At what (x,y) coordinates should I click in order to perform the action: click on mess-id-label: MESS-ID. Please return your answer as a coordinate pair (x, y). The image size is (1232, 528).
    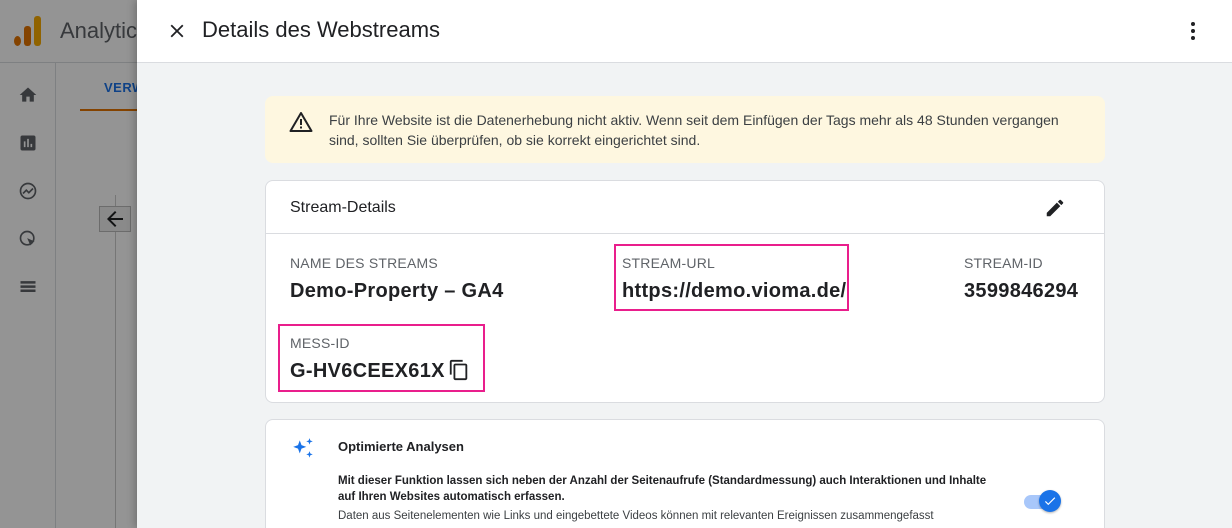
    Looking at the image, I should click on (320, 343).